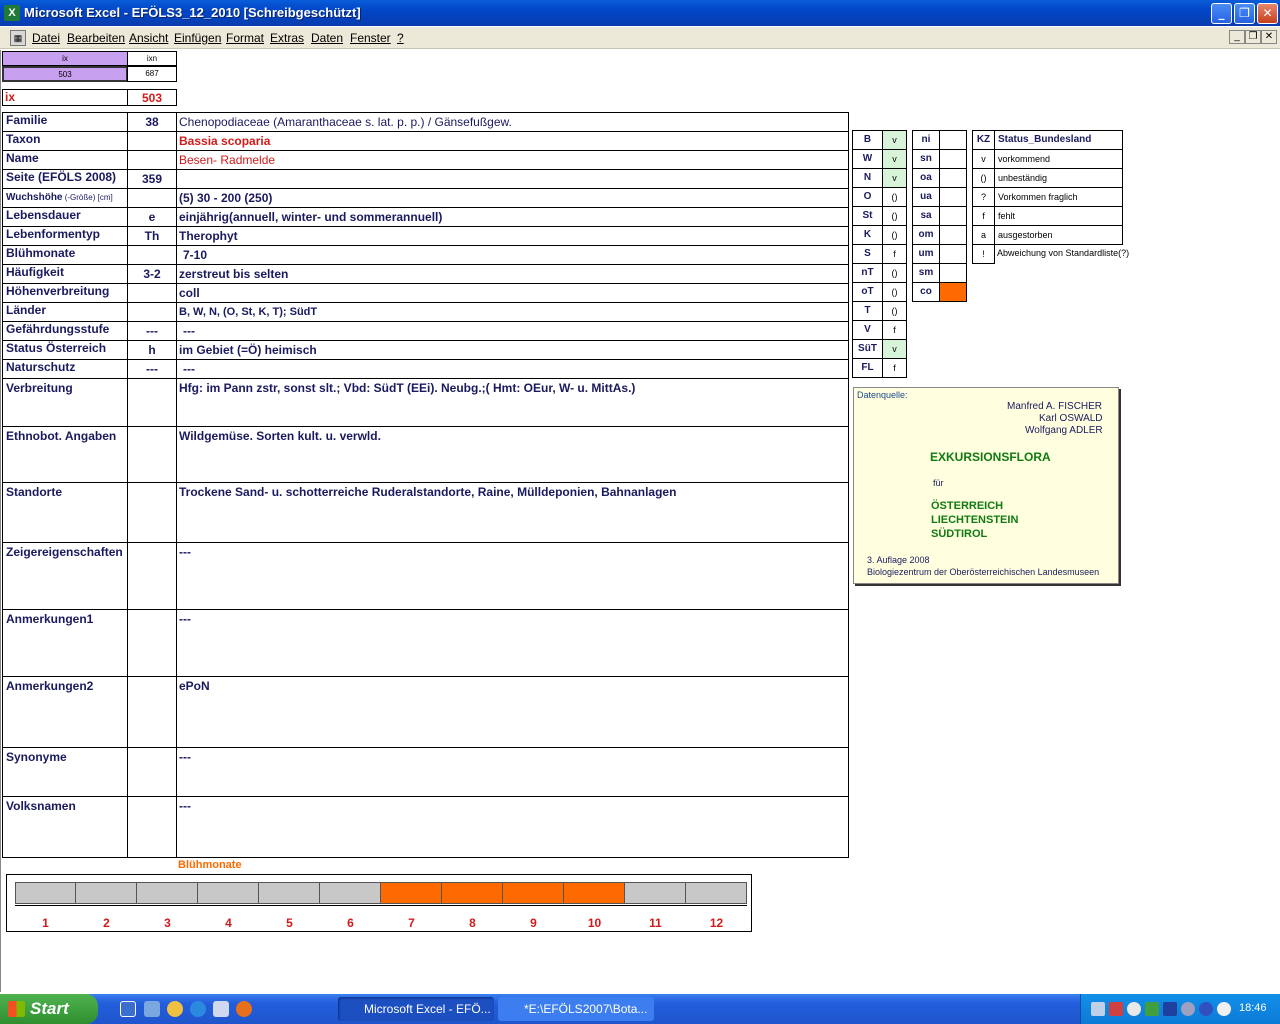 Image resolution: width=1280 pixels, height=1024 pixels. Describe the element at coordinates (65, 74) in the screenshot. I see `ix-value-cell: 503` at that location.